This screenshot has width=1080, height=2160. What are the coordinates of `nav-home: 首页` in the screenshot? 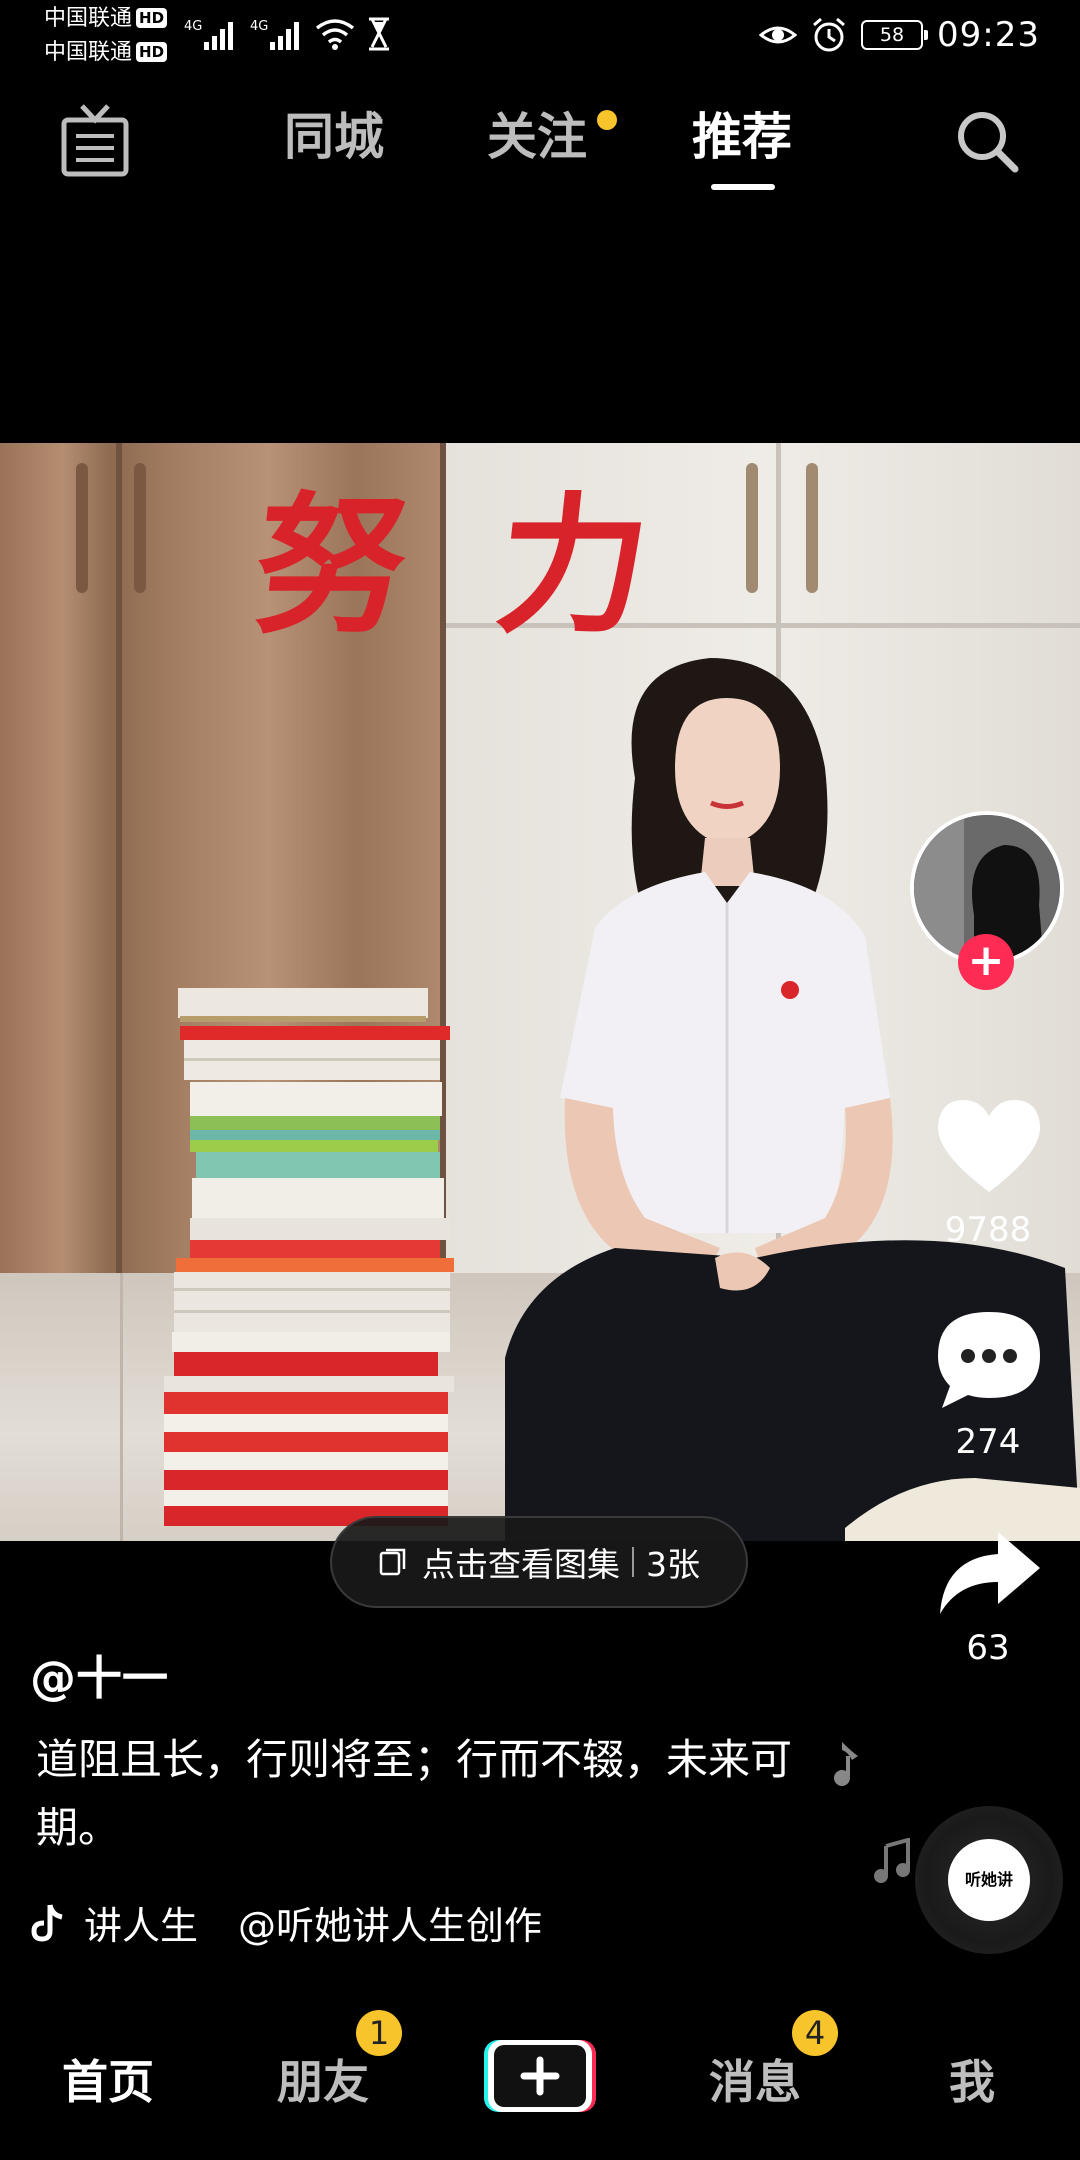 It's located at (108, 2079).